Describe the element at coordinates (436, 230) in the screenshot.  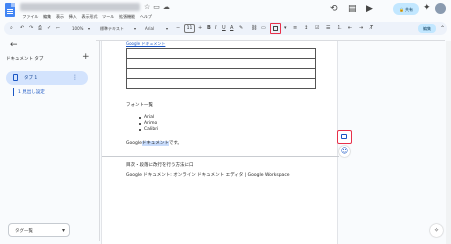
I see `explore-icon: ✧` at that location.